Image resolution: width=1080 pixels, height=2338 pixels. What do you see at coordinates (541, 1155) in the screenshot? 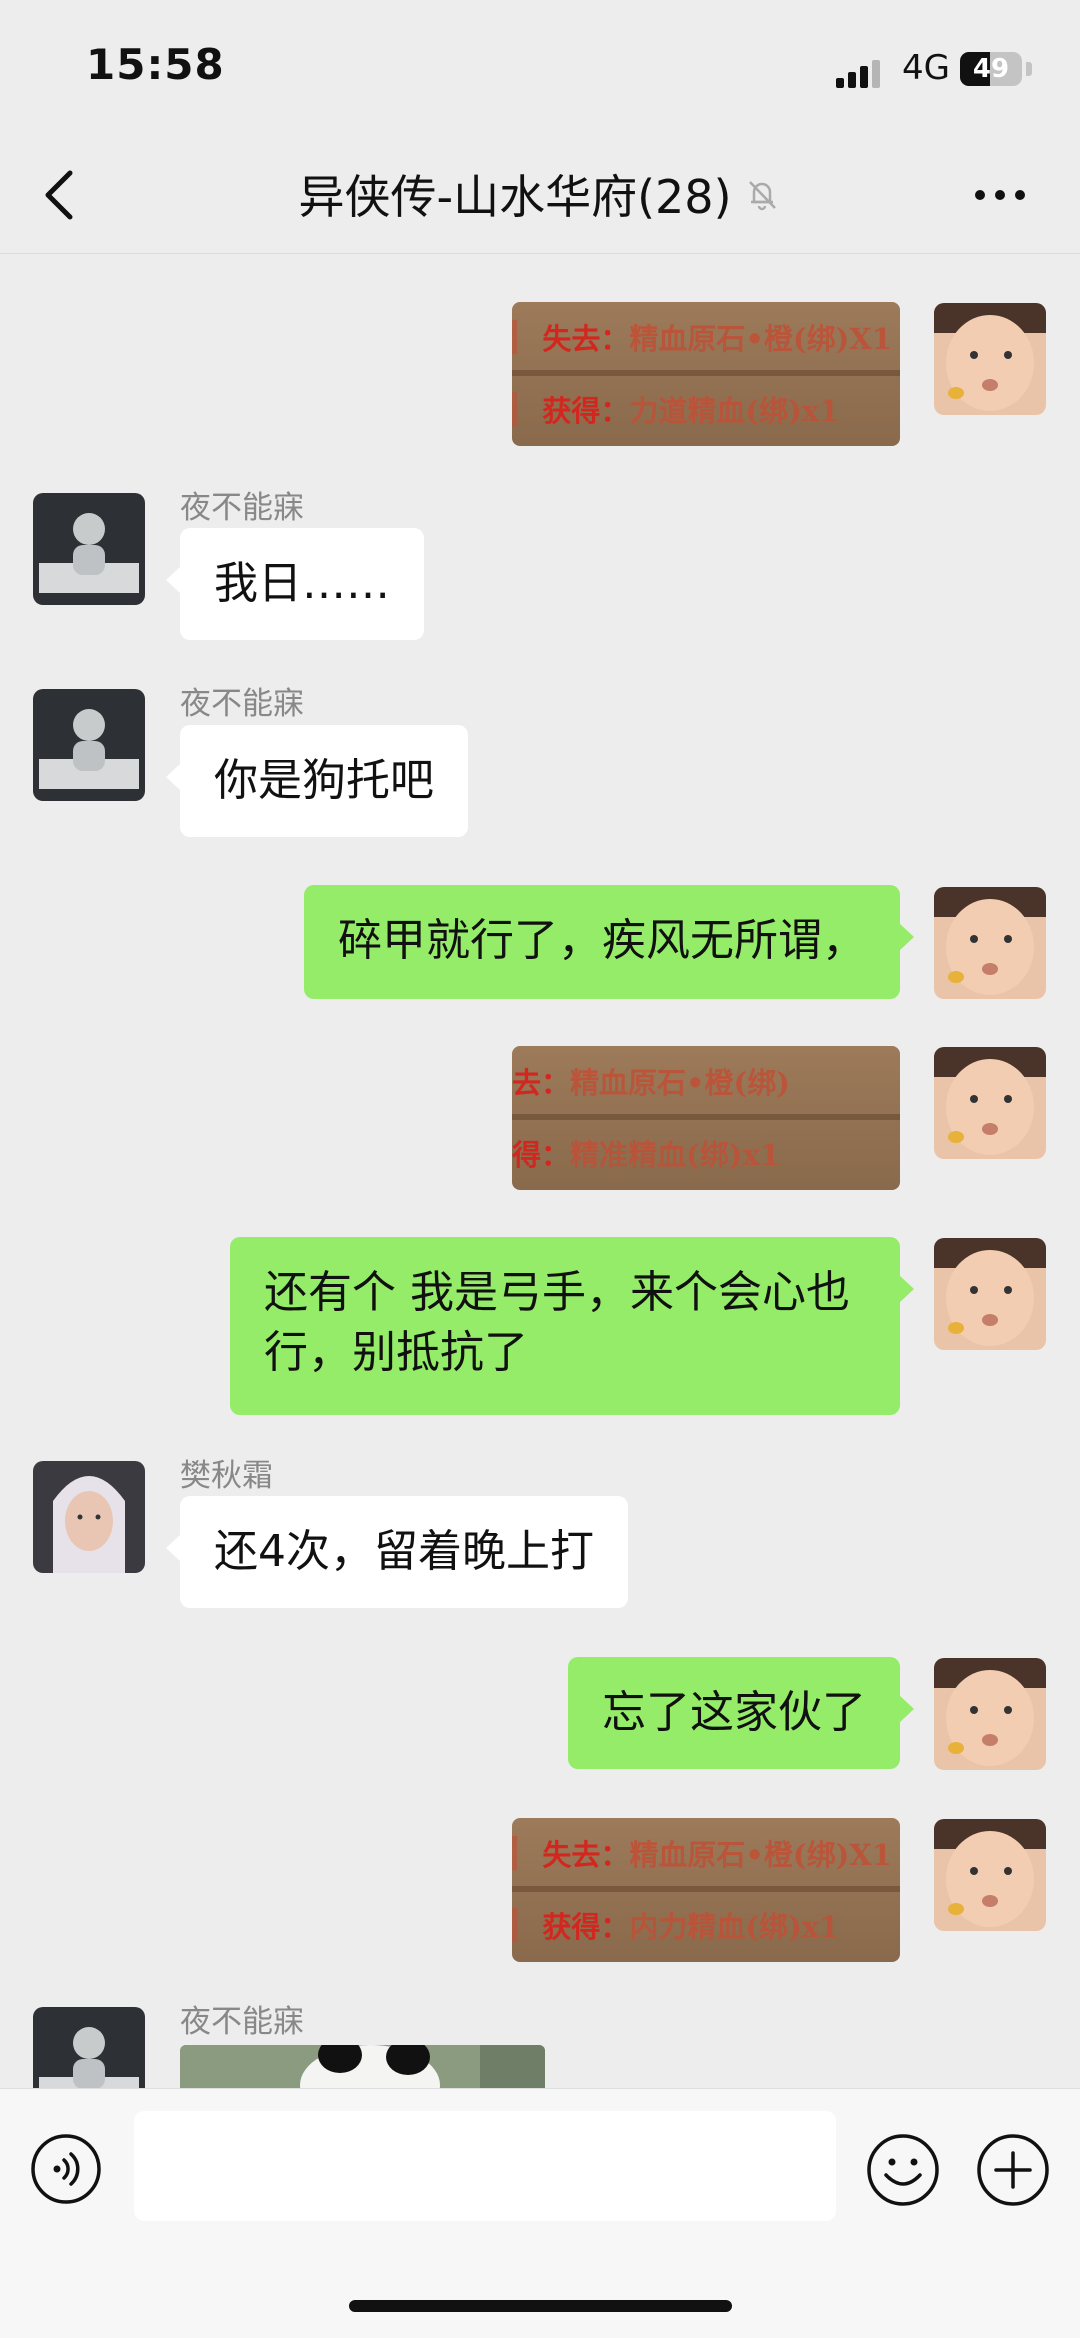
I see `loot-label: 得：` at bounding box center [541, 1155].